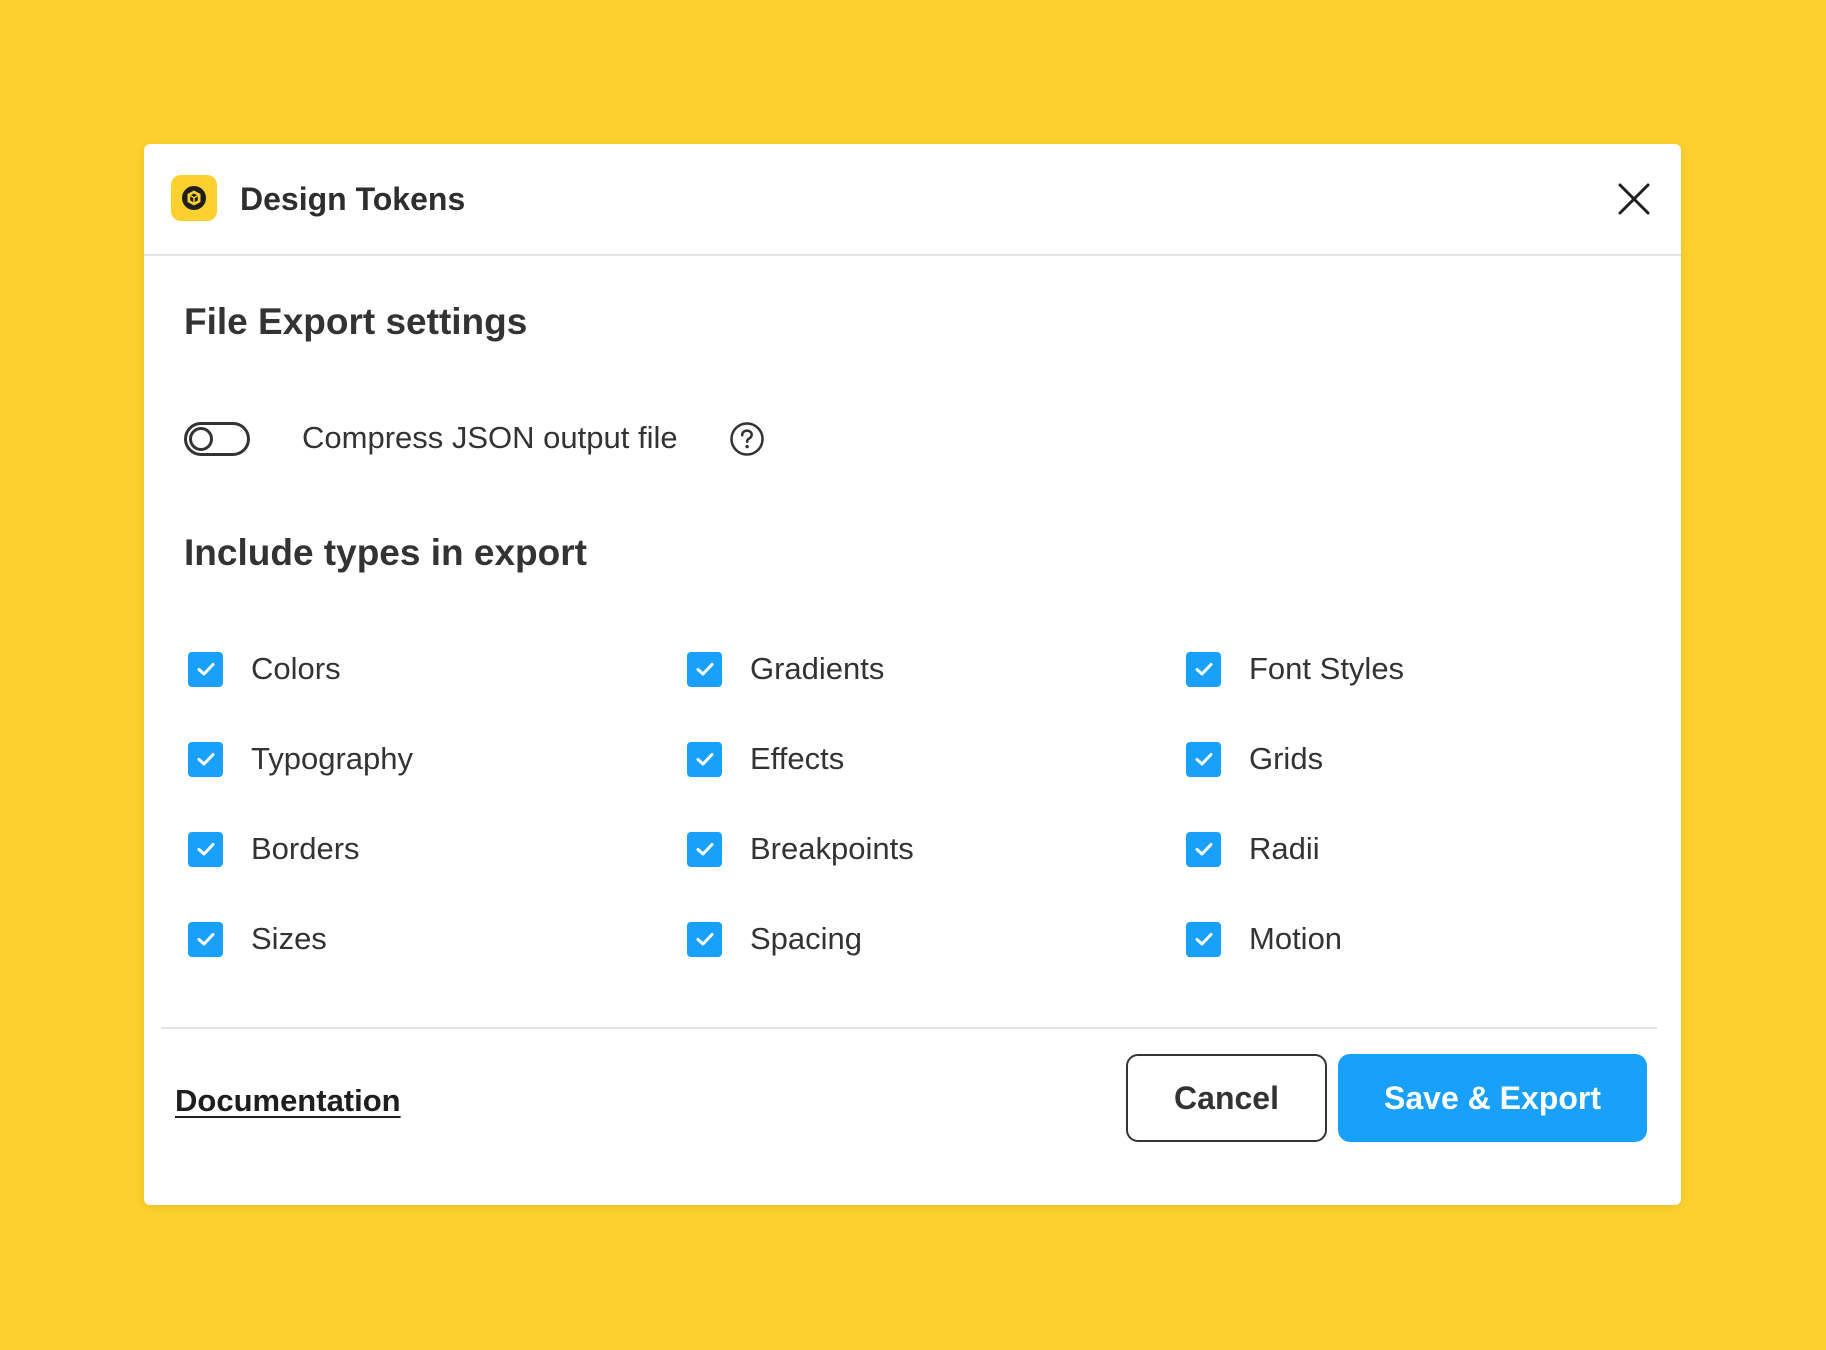  Describe the element at coordinates (797, 758) in the screenshot. I see `checkbox-label: Effects` at that location.